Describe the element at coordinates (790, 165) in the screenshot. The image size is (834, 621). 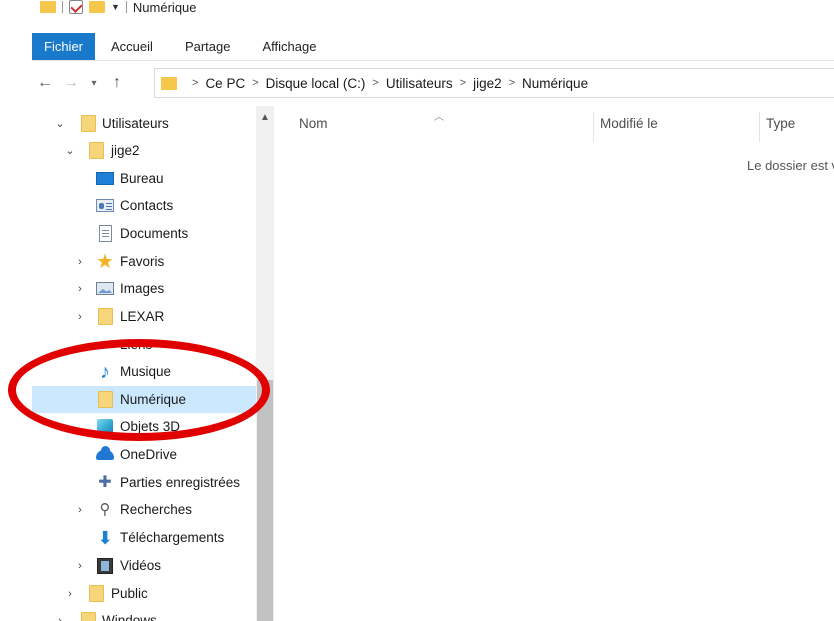
I see `empty-folder-message: Le dossier est vide.` at that location.